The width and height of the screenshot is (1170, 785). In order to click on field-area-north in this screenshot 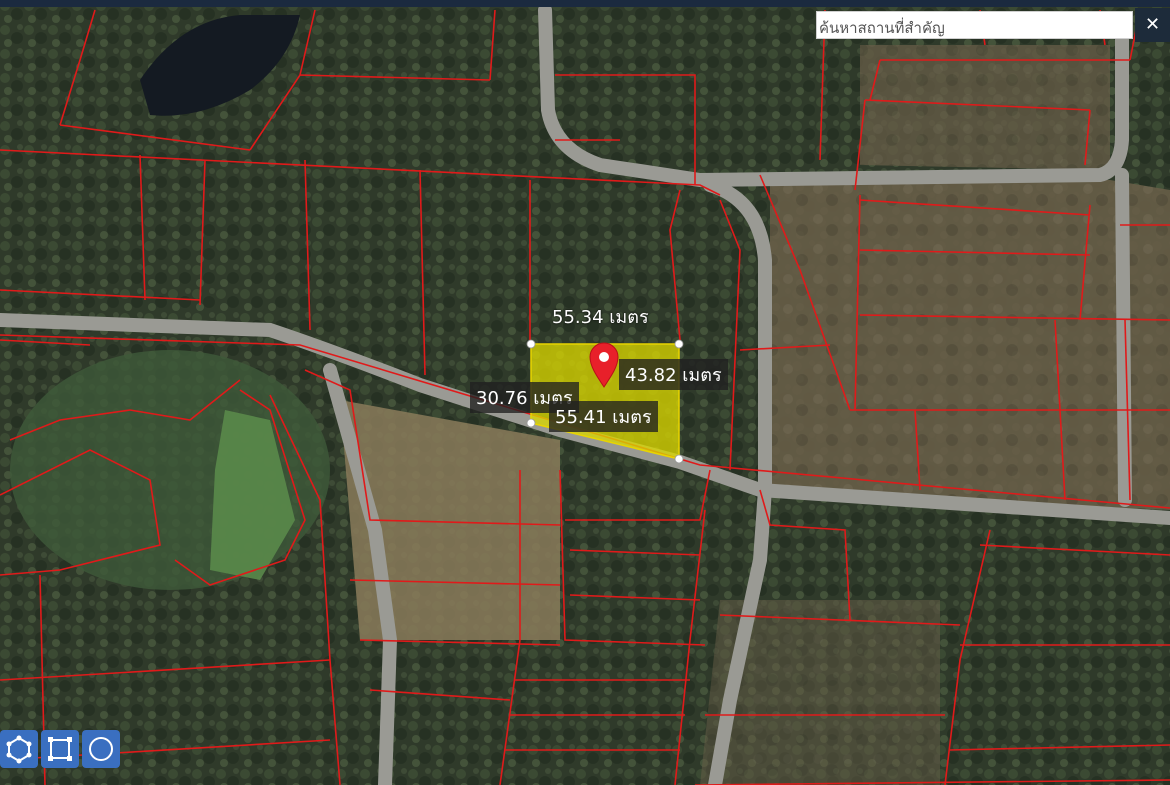, I will do `click(985, 107)`.